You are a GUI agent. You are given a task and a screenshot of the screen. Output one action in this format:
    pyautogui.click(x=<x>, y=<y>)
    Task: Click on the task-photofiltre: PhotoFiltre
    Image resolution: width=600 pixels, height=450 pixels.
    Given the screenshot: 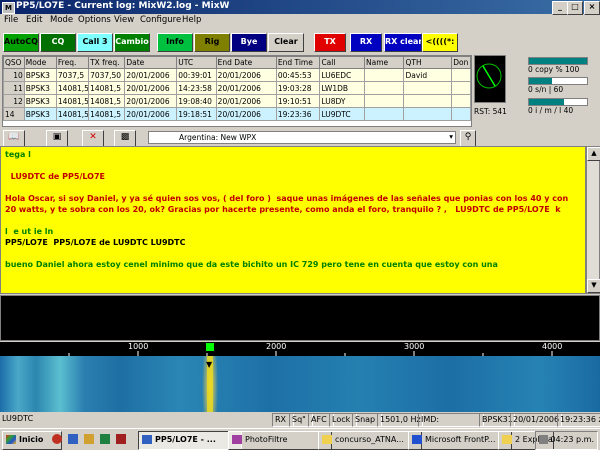 What is the action you would take?
    pyautogui.click(x=280, y=440)
    